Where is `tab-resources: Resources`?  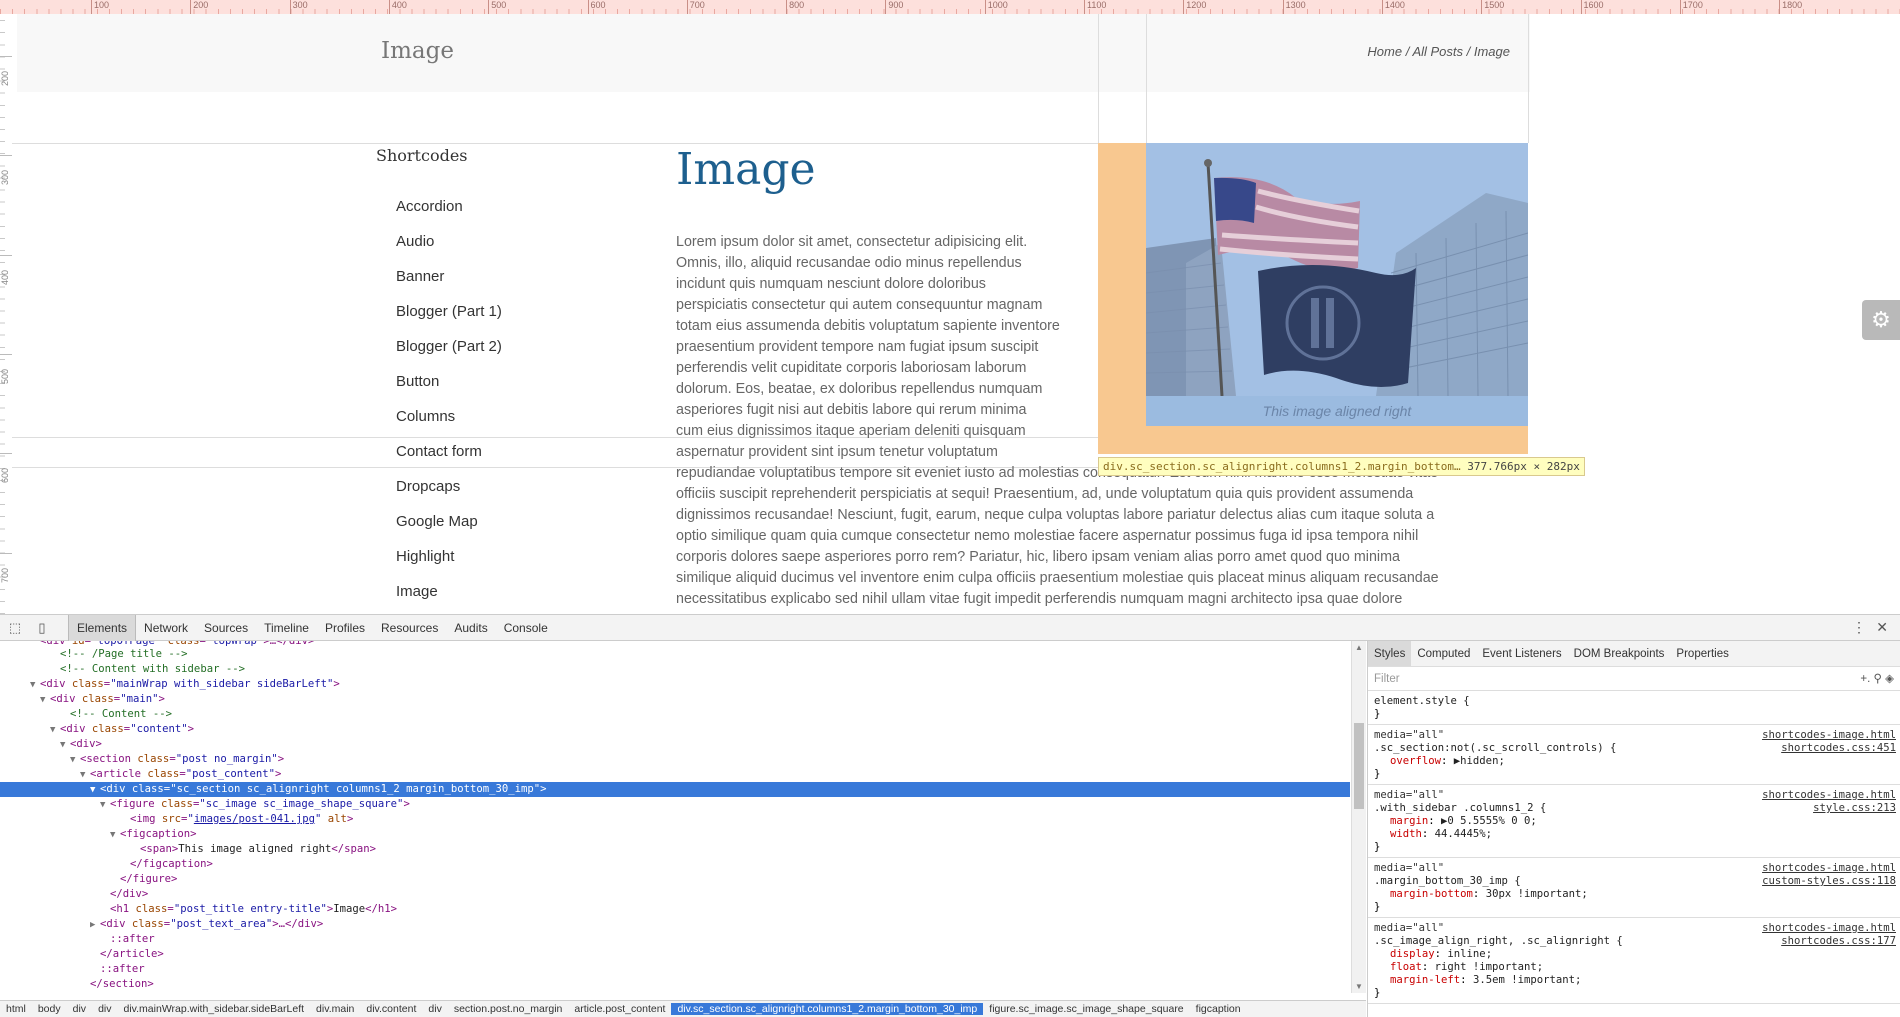
tab-resources: Resources is located at coordinates (409, 628).